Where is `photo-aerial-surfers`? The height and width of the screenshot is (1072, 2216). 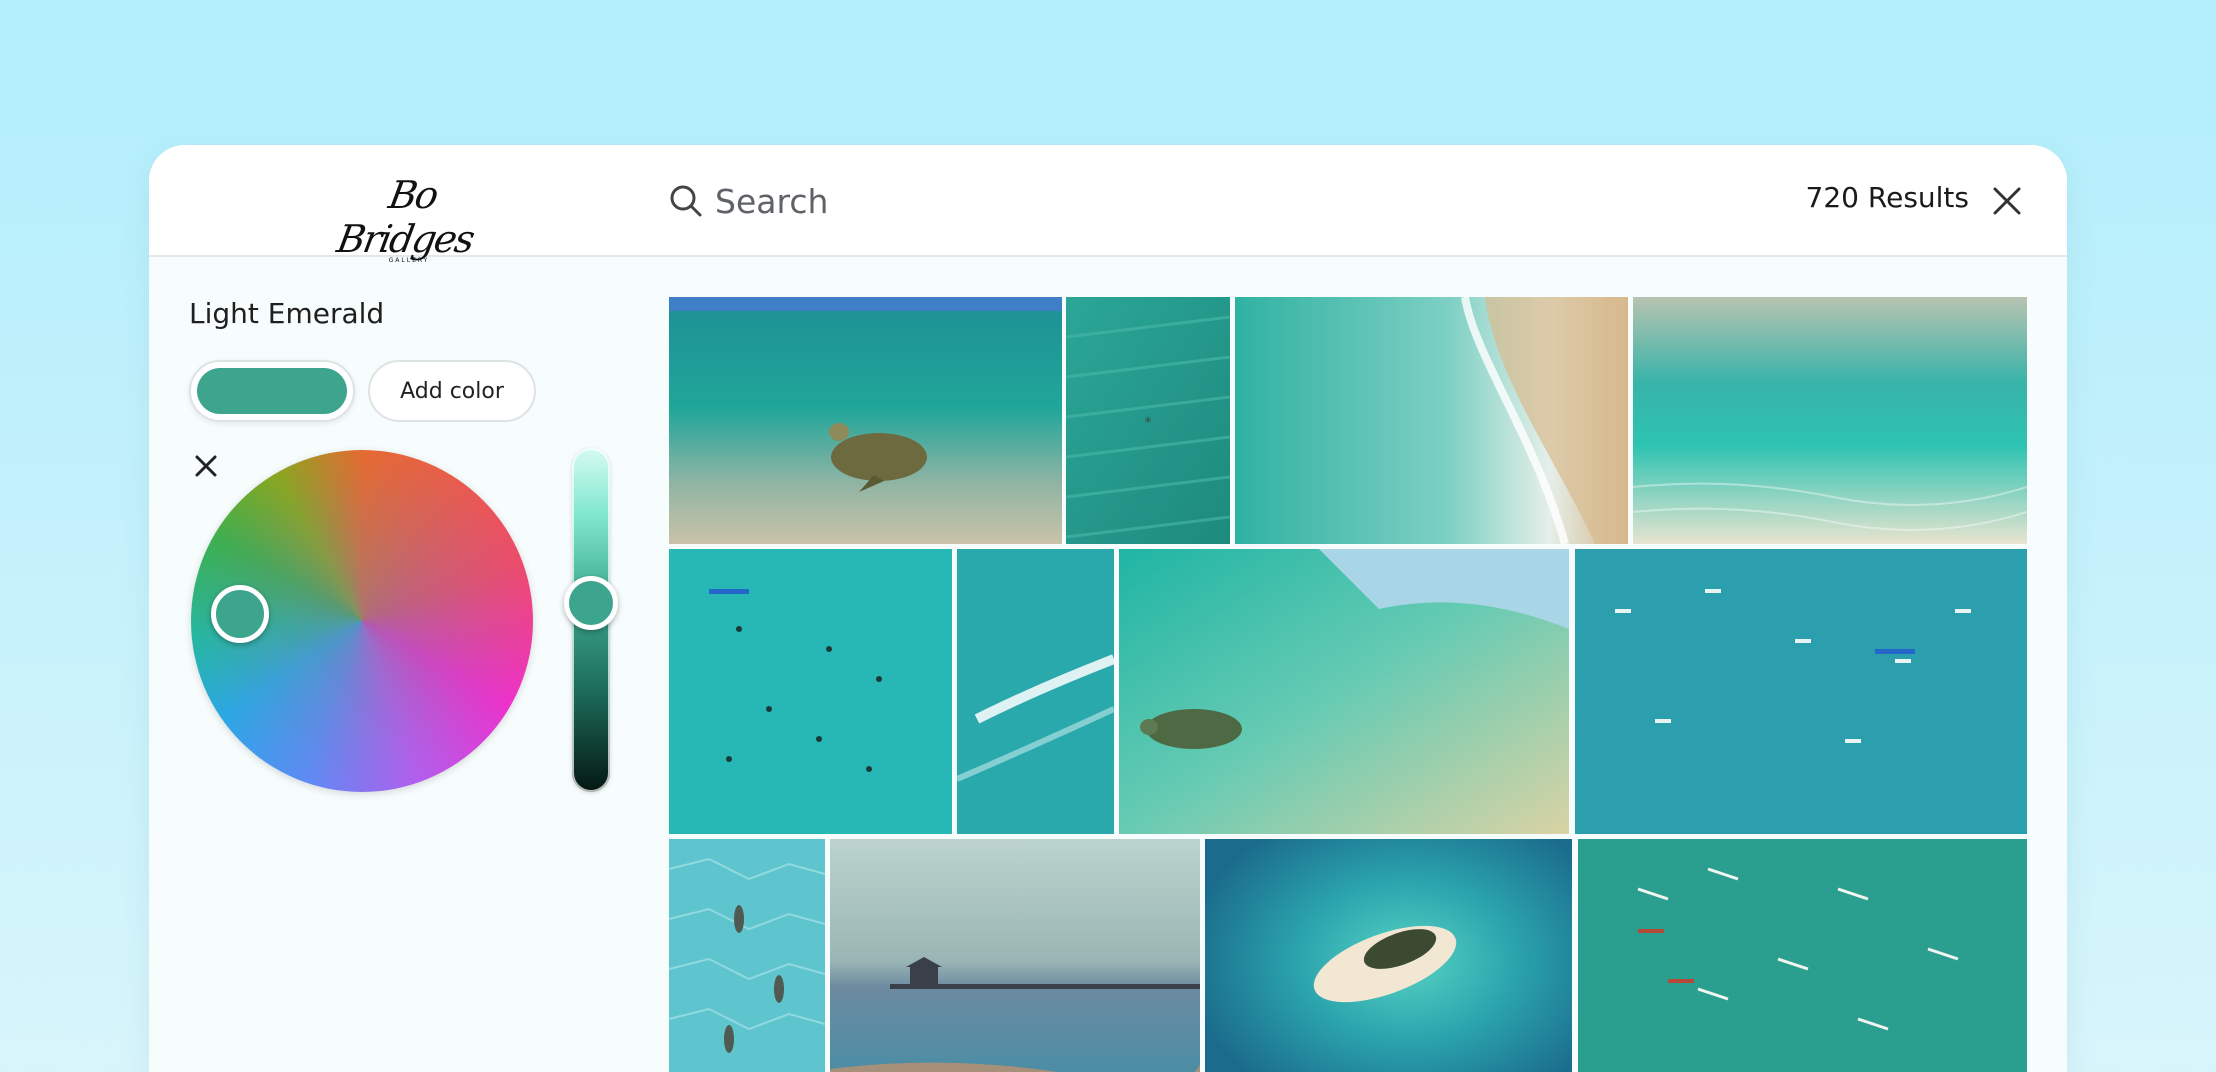 photo-aerial-surfers is located at coordinates (810, 691).